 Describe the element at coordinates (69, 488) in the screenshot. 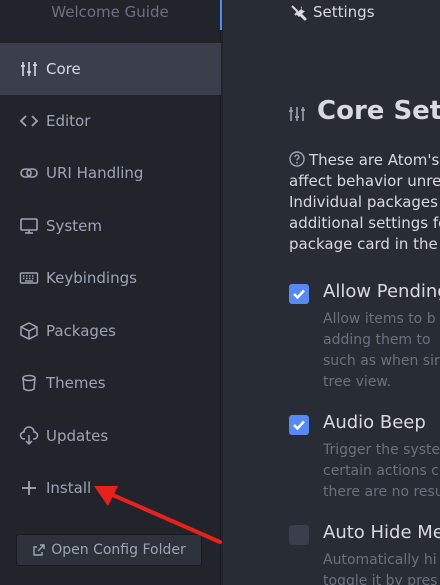

I see `sidebar-item-label: Install` at that location.